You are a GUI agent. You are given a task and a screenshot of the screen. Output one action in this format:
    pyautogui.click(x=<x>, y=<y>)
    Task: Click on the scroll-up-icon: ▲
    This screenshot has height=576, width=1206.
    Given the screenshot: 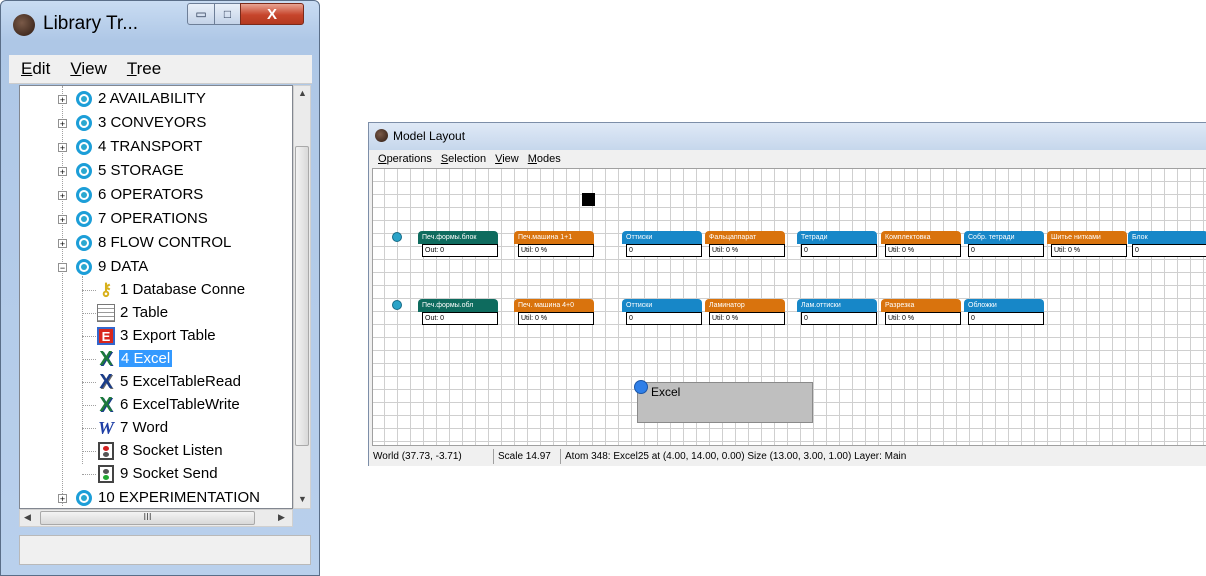 What is the action you would take?
    pyautogui.click(x=302, y=93)
    